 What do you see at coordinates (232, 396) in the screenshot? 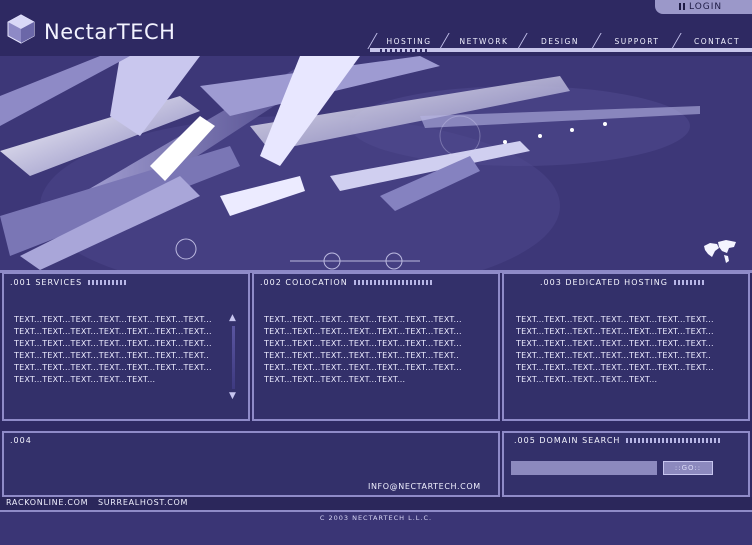
I see `scroll-down-arrow-icon: ▼` at bounding box center [232, 396].